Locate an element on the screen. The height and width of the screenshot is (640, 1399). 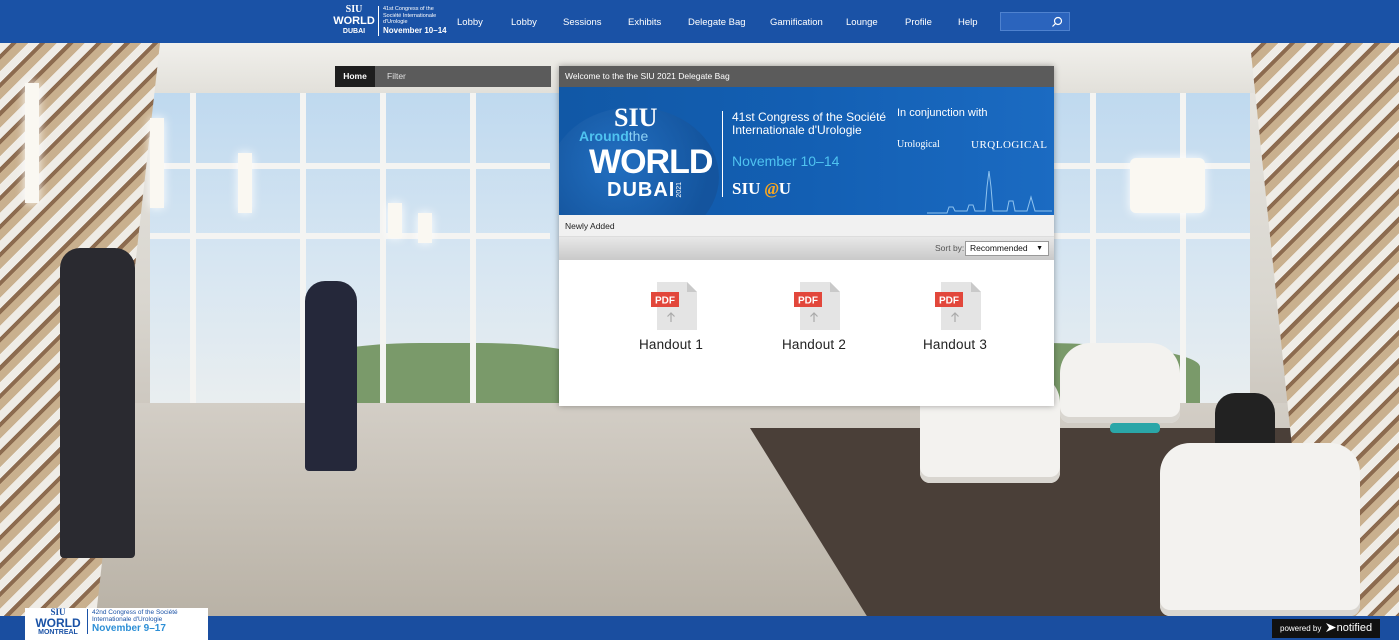
nav-item-lounge: Lounge is located at coordinates (862, 21).